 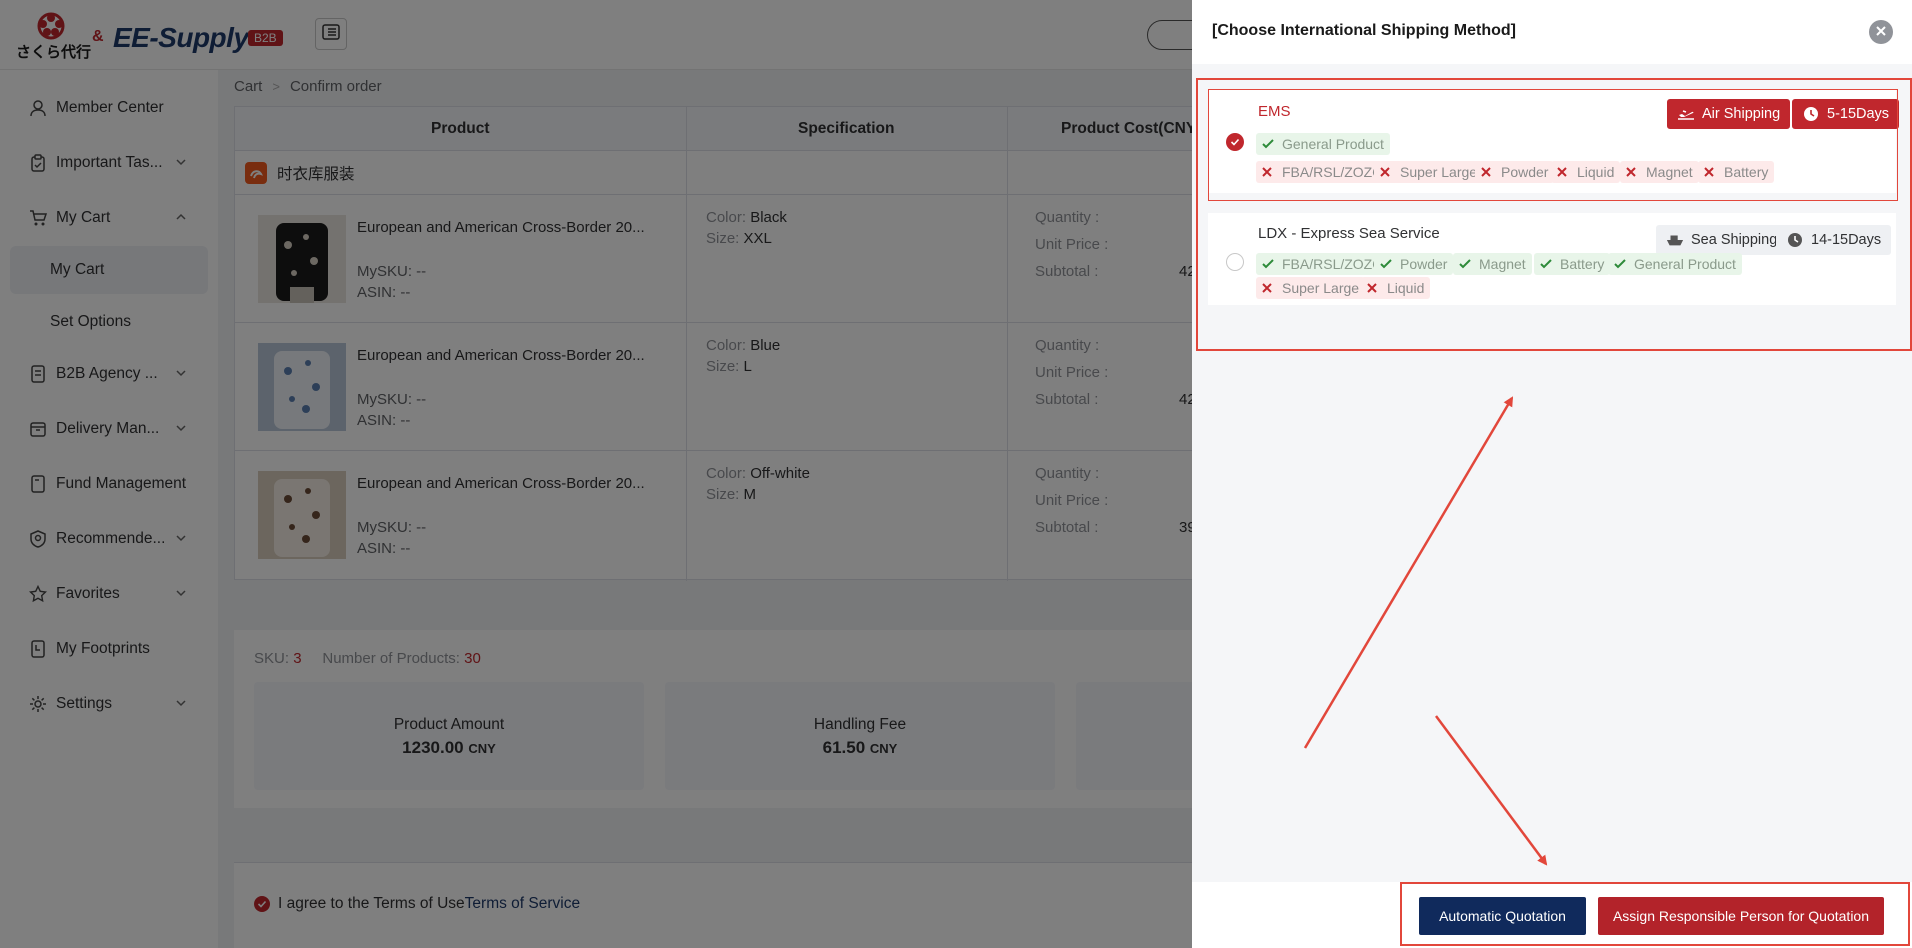 What do you see at coordinates (1553, 145) in the screenshot?
I see `annotation-frame-ems` at bounding box center [1553, 145].